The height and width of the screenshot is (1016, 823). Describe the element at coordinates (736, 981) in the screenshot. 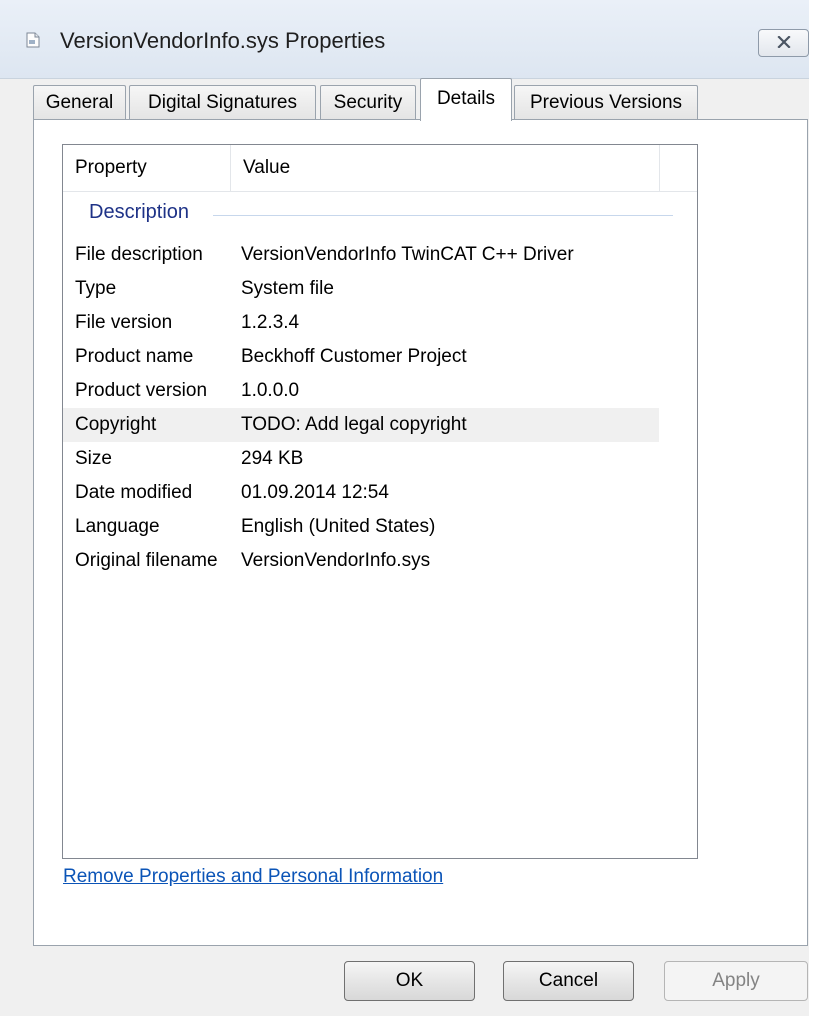

I see `apply-button: Apply` at that location.